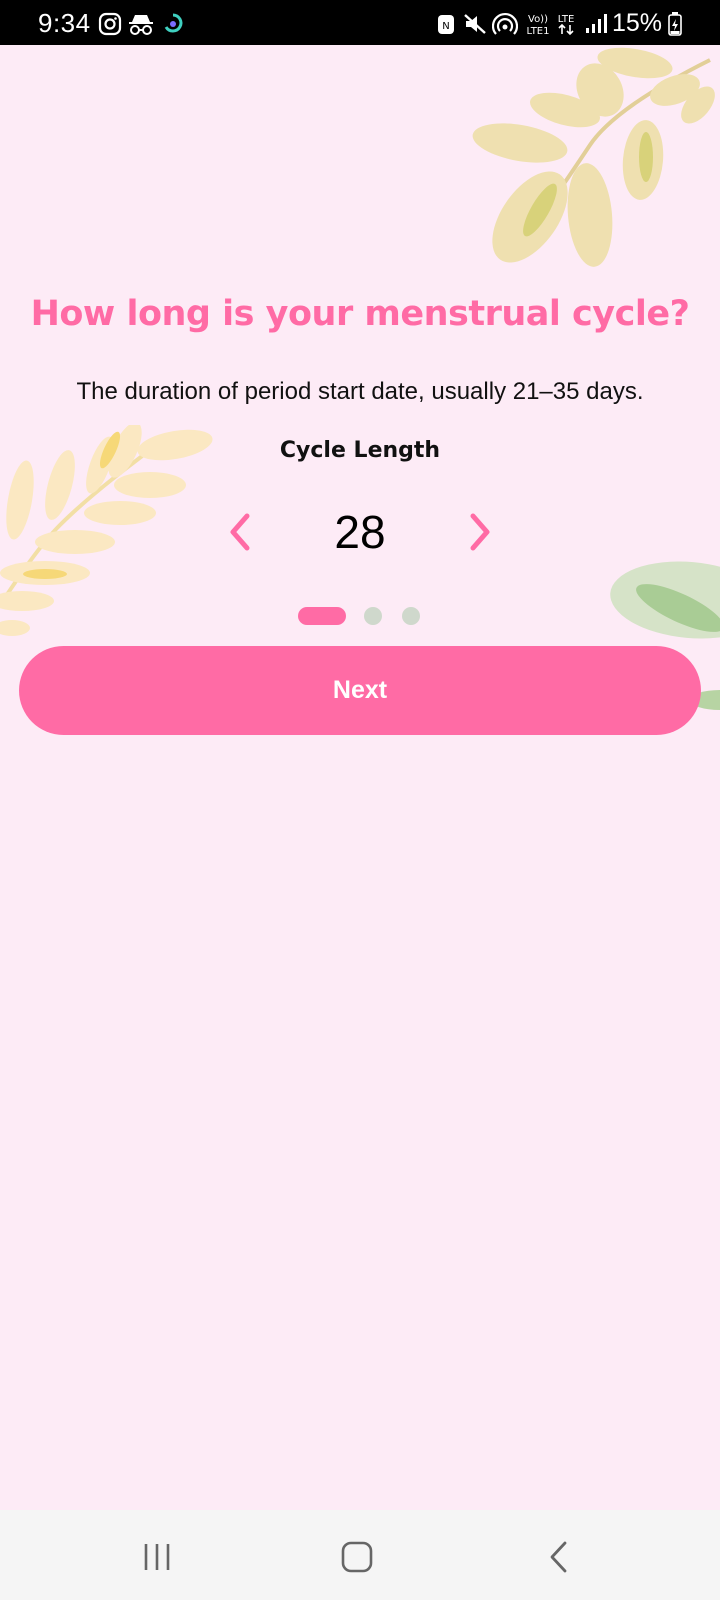 This screenshot has height=1600, width=720. I want to click on home-icon, so click(357, 1557).